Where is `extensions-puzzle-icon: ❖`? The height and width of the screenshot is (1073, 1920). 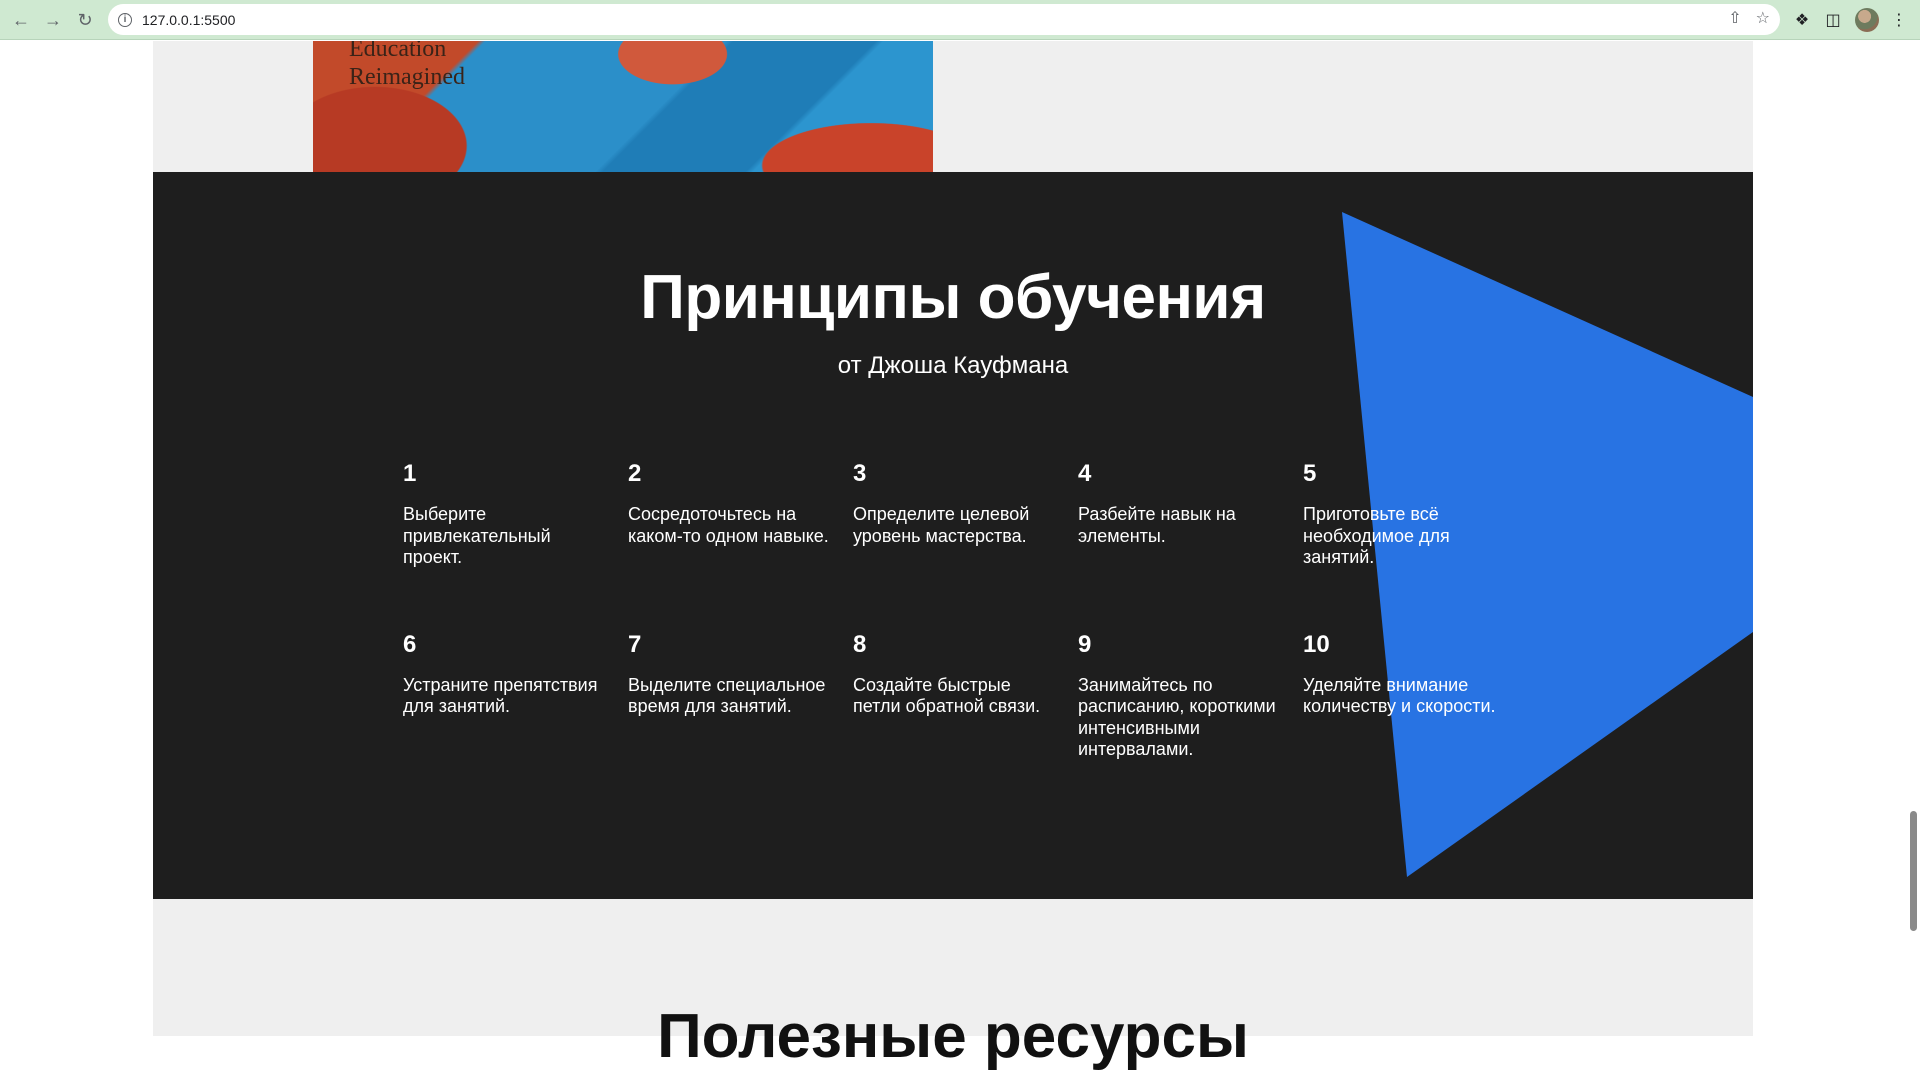
extensions-puzzle-icon: ❖ is located at coordinates (1802, 20).